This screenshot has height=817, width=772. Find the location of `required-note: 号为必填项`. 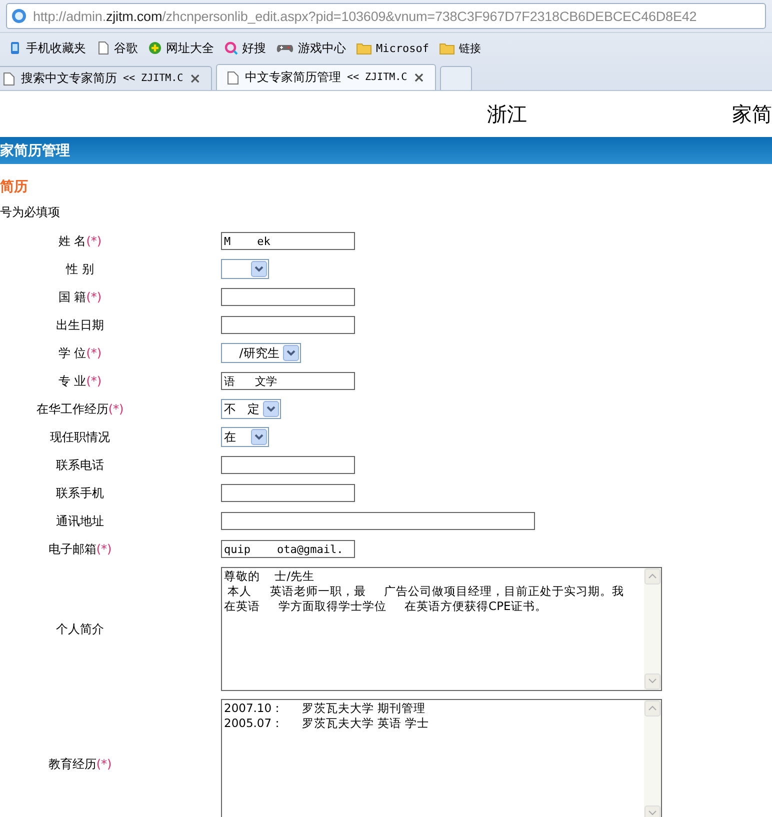

required-note: 号为必填项 is located at coordinates (30, 212).